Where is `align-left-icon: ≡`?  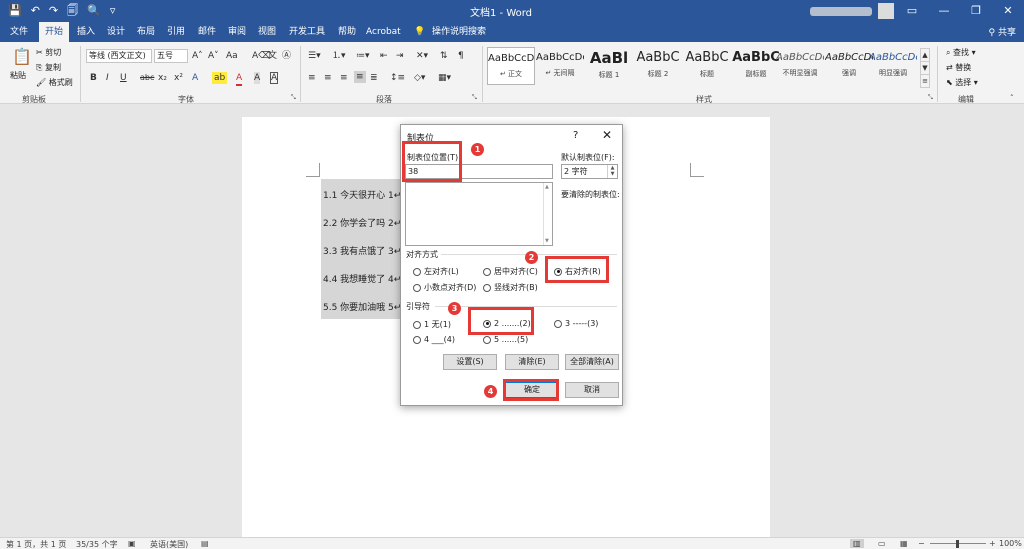 align-left-icon: ≡ is located at coordinates (312, 78).